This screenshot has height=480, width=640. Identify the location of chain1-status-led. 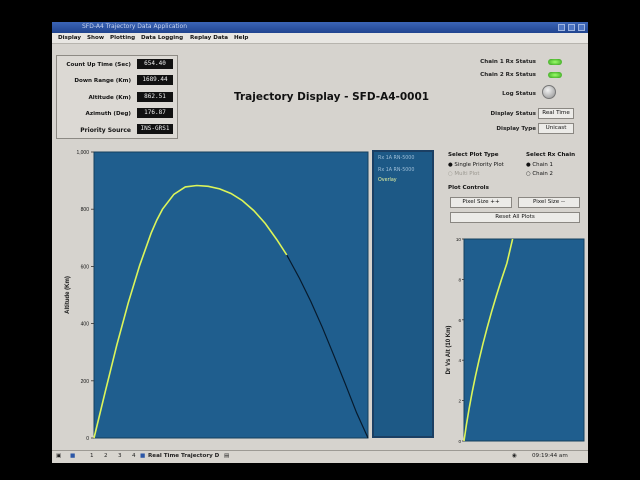
(555, 62).